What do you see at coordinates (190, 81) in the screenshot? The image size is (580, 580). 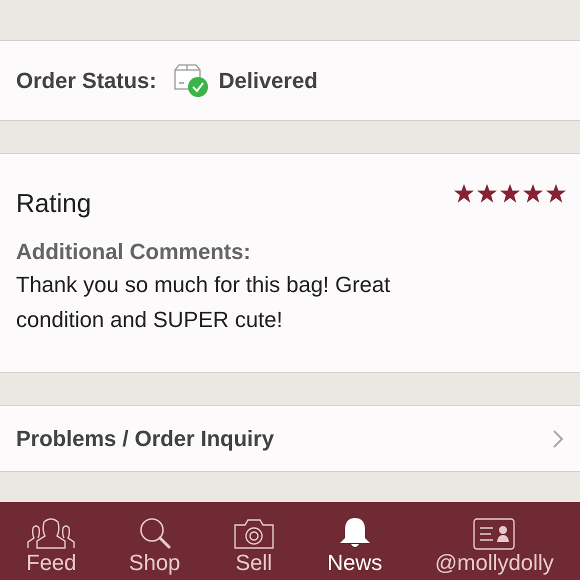 I see `delivered-package-icon` at bounding box center [190, 81].